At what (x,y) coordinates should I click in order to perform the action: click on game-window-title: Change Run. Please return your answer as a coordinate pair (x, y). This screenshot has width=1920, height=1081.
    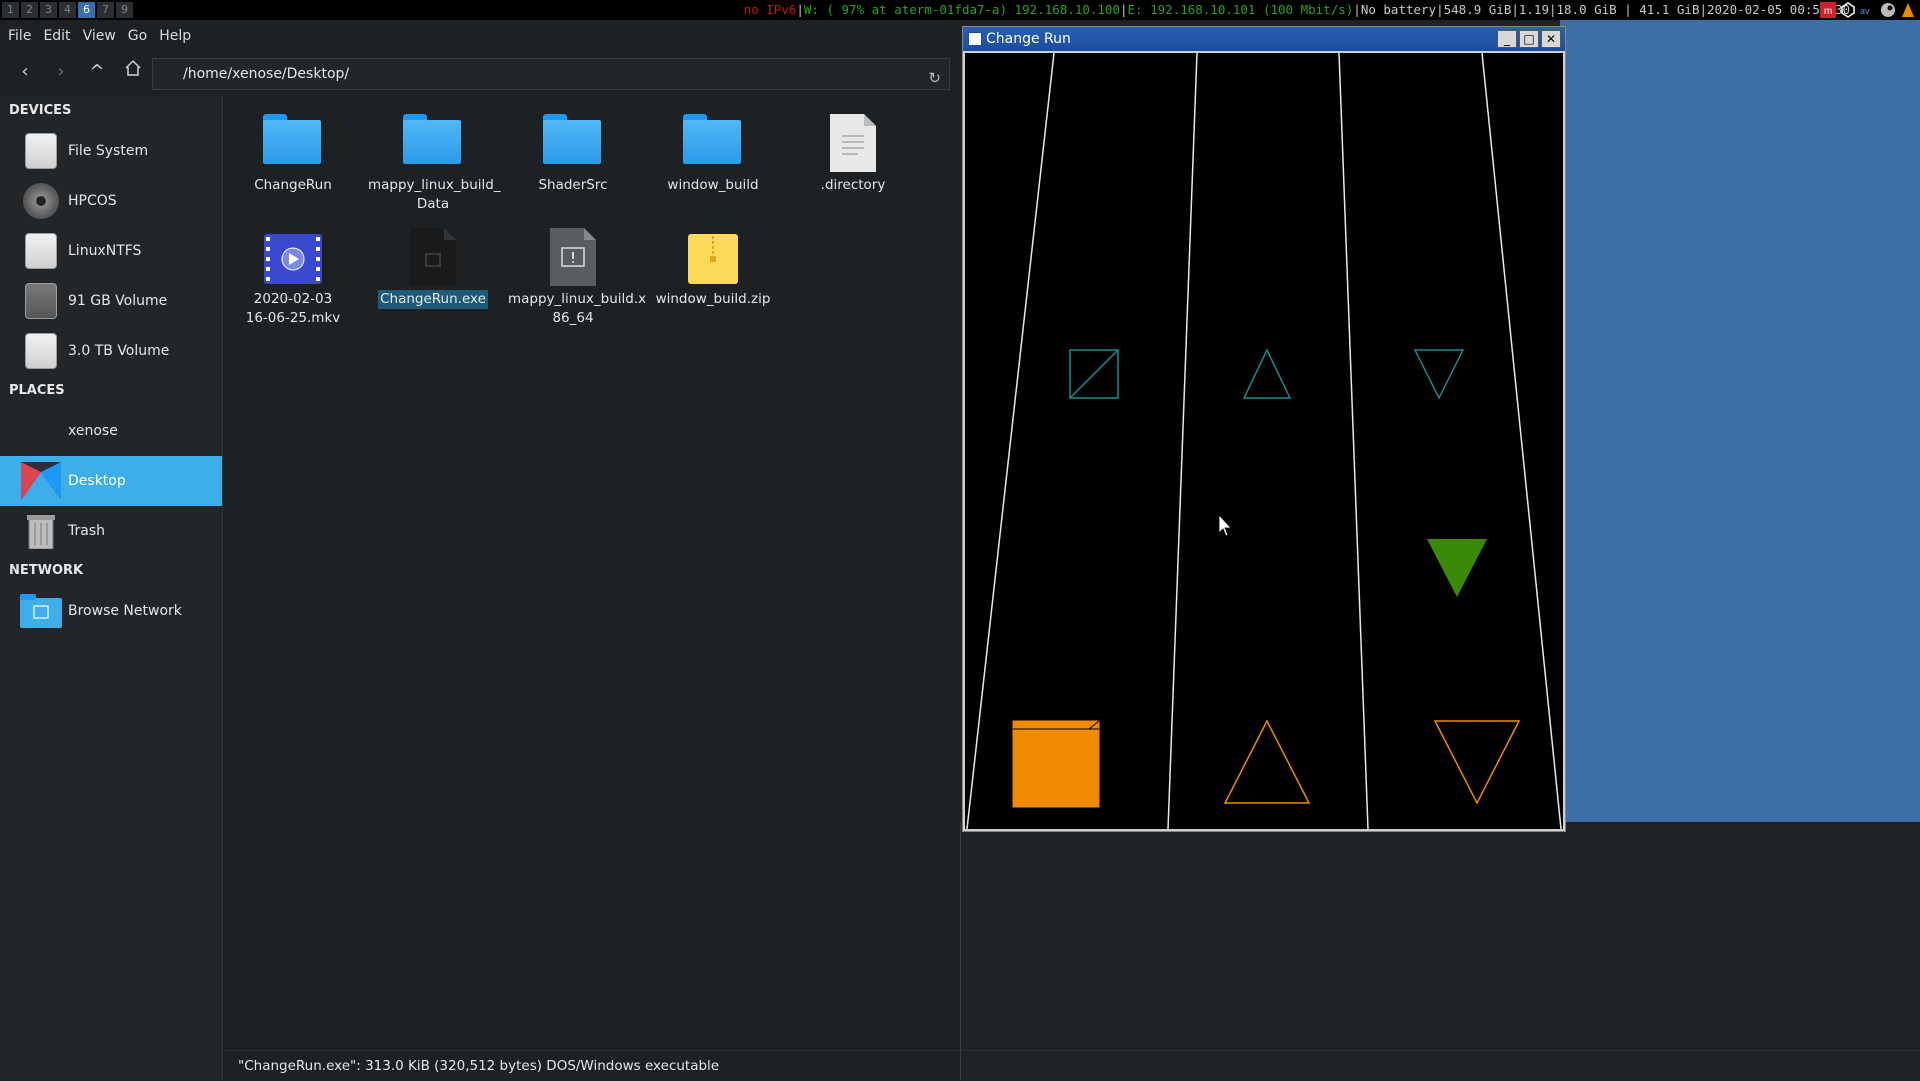
    Looking at the image, I should click on (1028, 39).